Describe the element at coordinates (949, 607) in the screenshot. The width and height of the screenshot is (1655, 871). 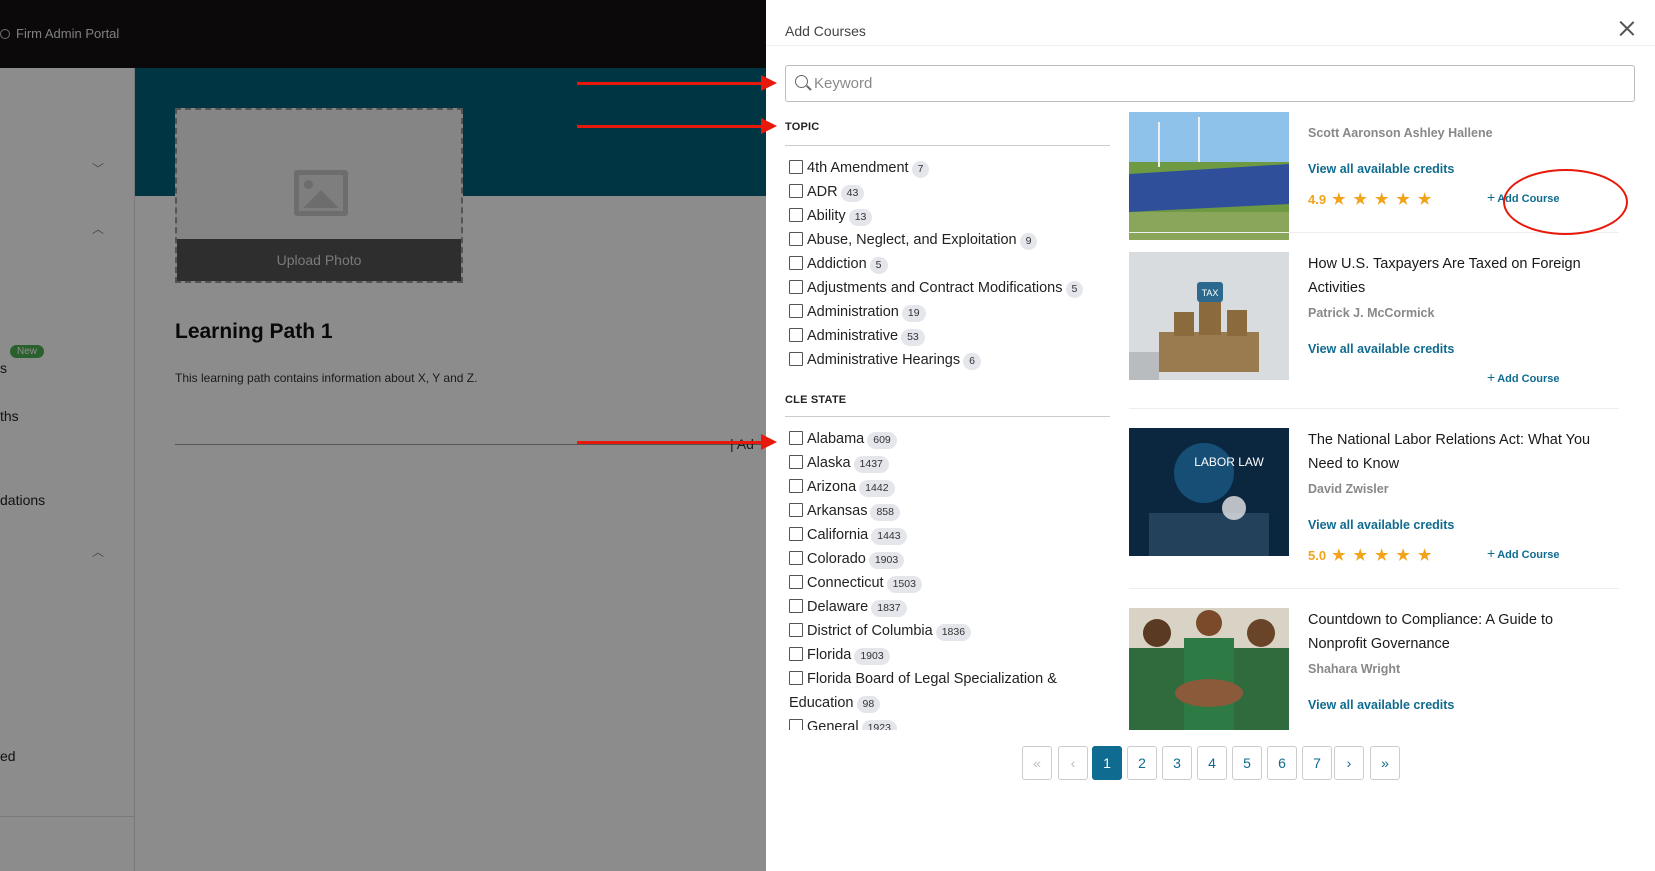
I see `filter-option: Delaware 1837` at that location.